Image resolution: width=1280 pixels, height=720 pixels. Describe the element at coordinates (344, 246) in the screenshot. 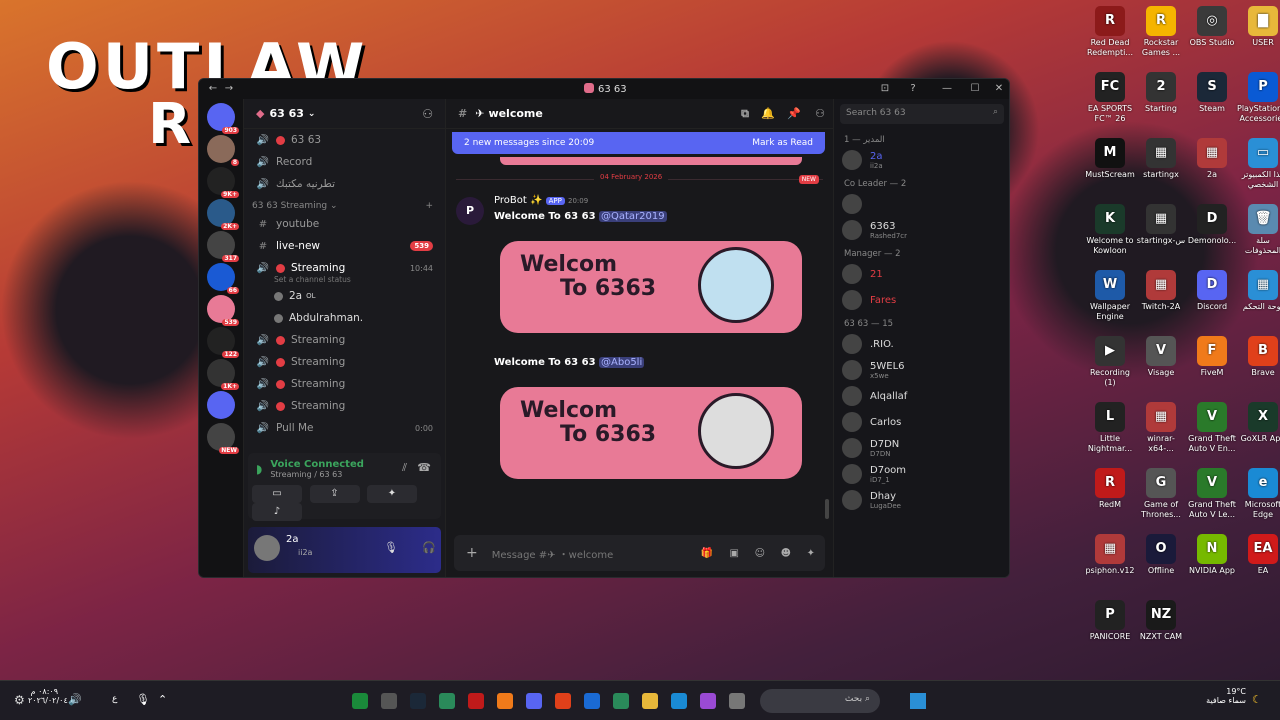

I see `channel-item: # live-new 539` at that location.